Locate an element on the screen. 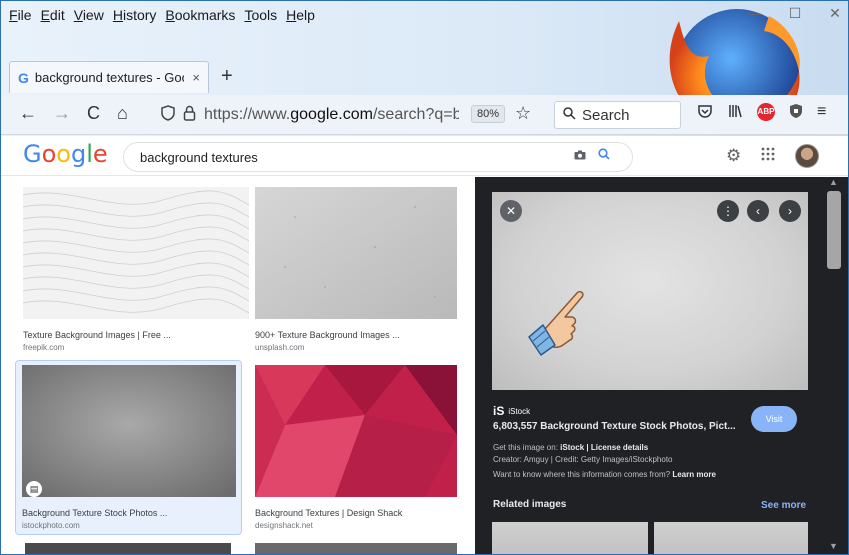  visit-button: Visit is located at coordinates (774, 419).